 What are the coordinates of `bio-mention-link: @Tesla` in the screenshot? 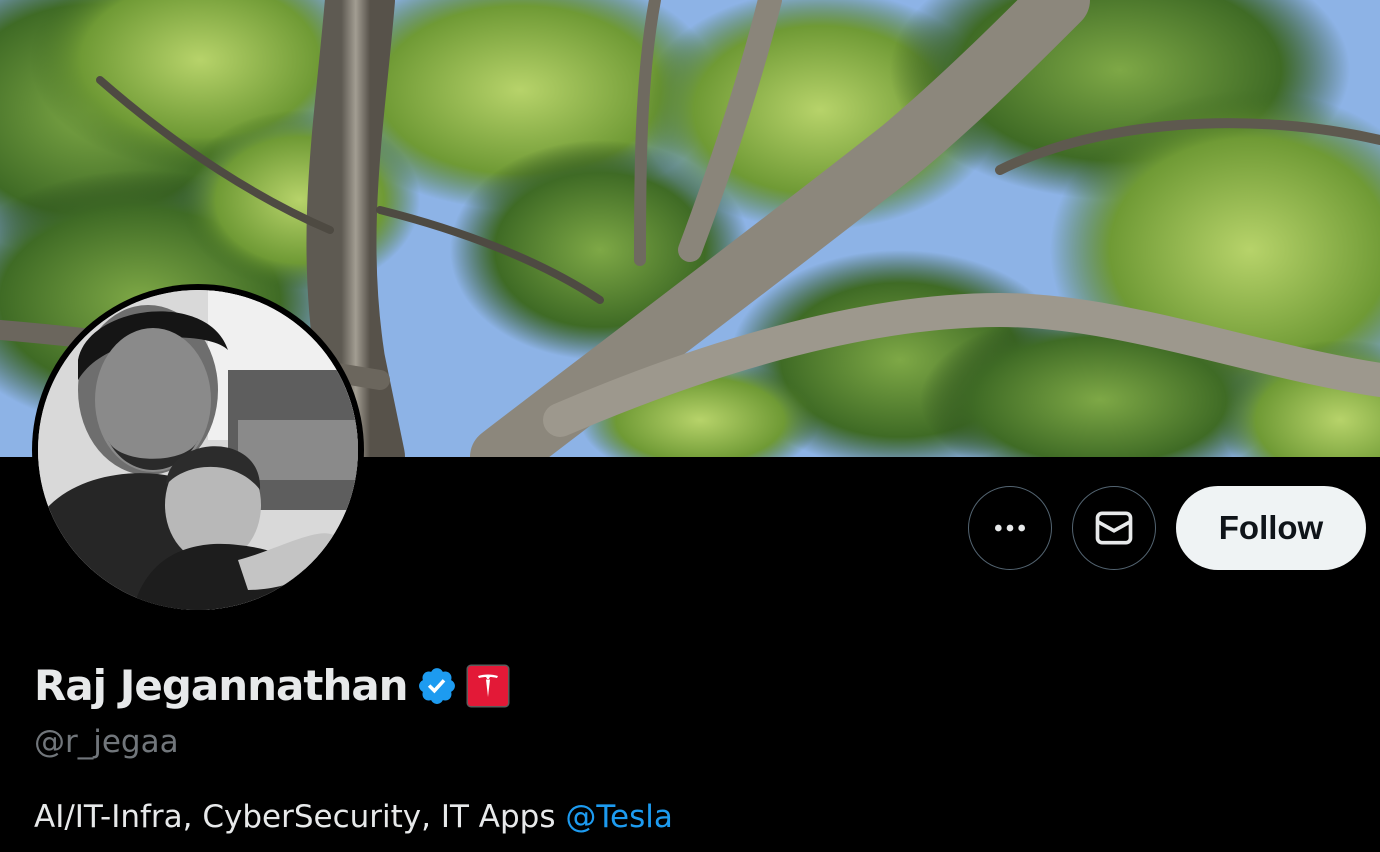 It's located at (619, 817).